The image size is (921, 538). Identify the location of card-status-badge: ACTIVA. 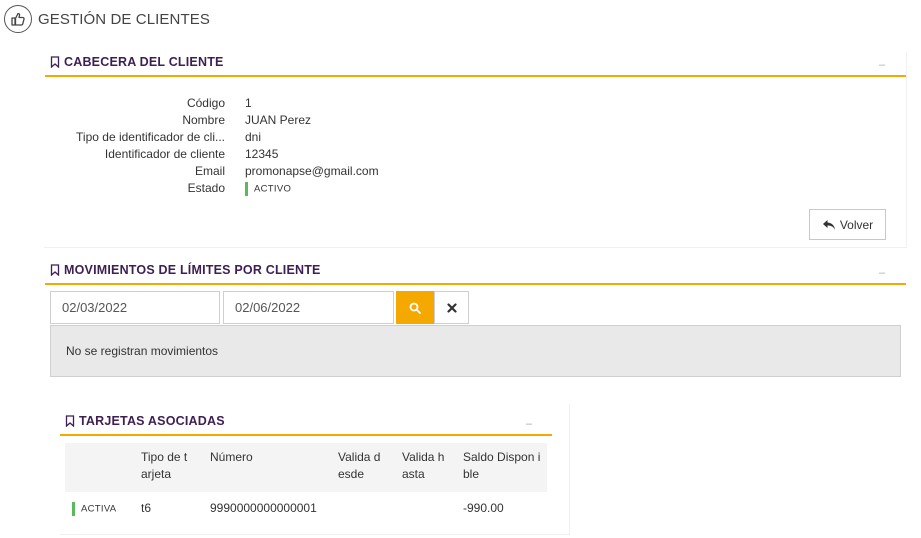
(94, 508).